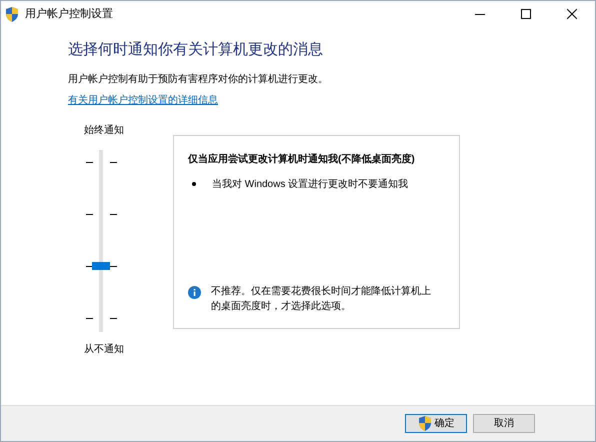  What do you see at coordinates (302, 159) in the screenshot?
I see `panel-title: 仅当应用尝试更改计算机时通知我(不降低桌面亮度)` at bounding box center [302, 159].